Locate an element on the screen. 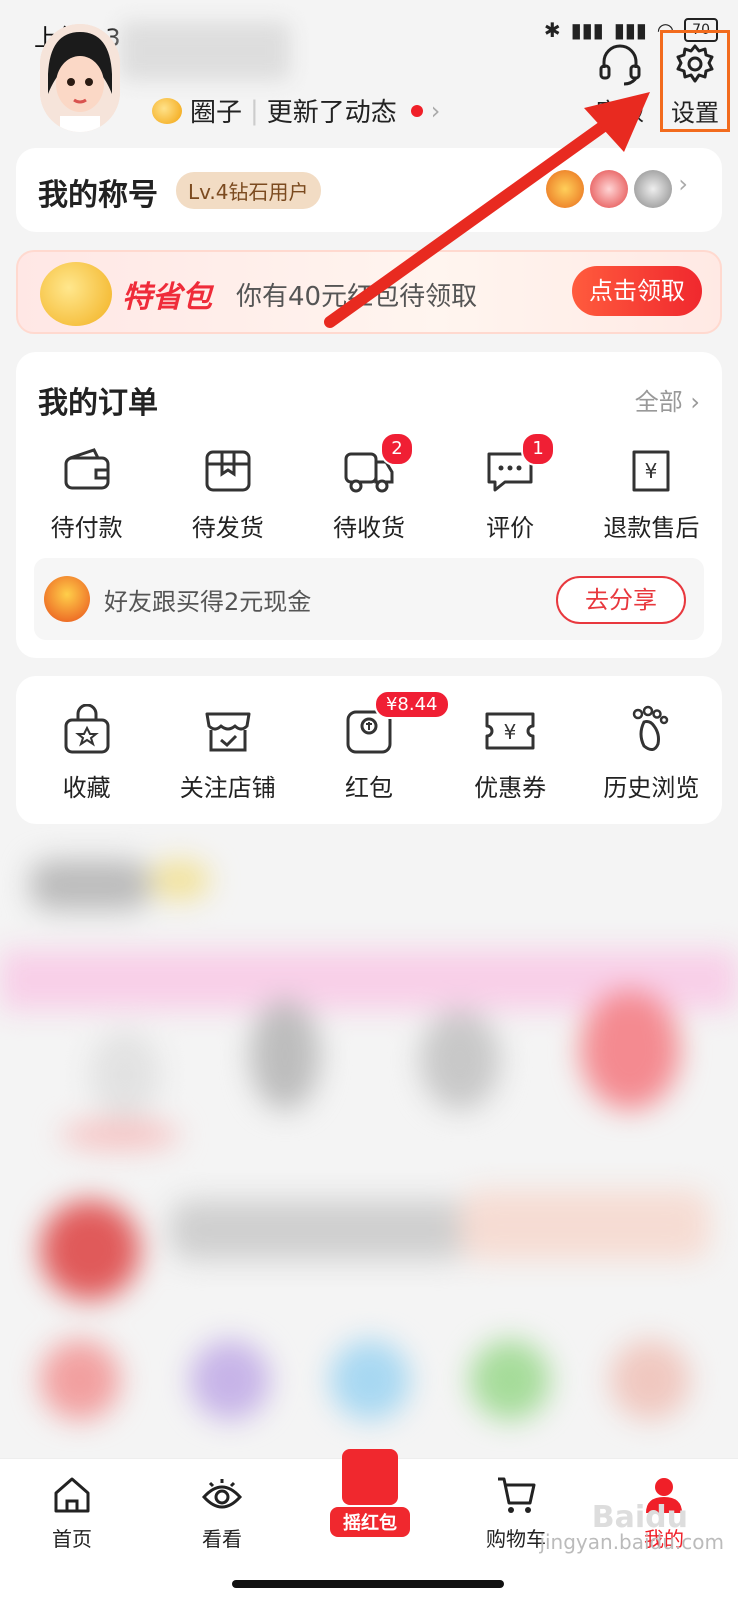  wallet-icon is located at coordinates (87, 469).